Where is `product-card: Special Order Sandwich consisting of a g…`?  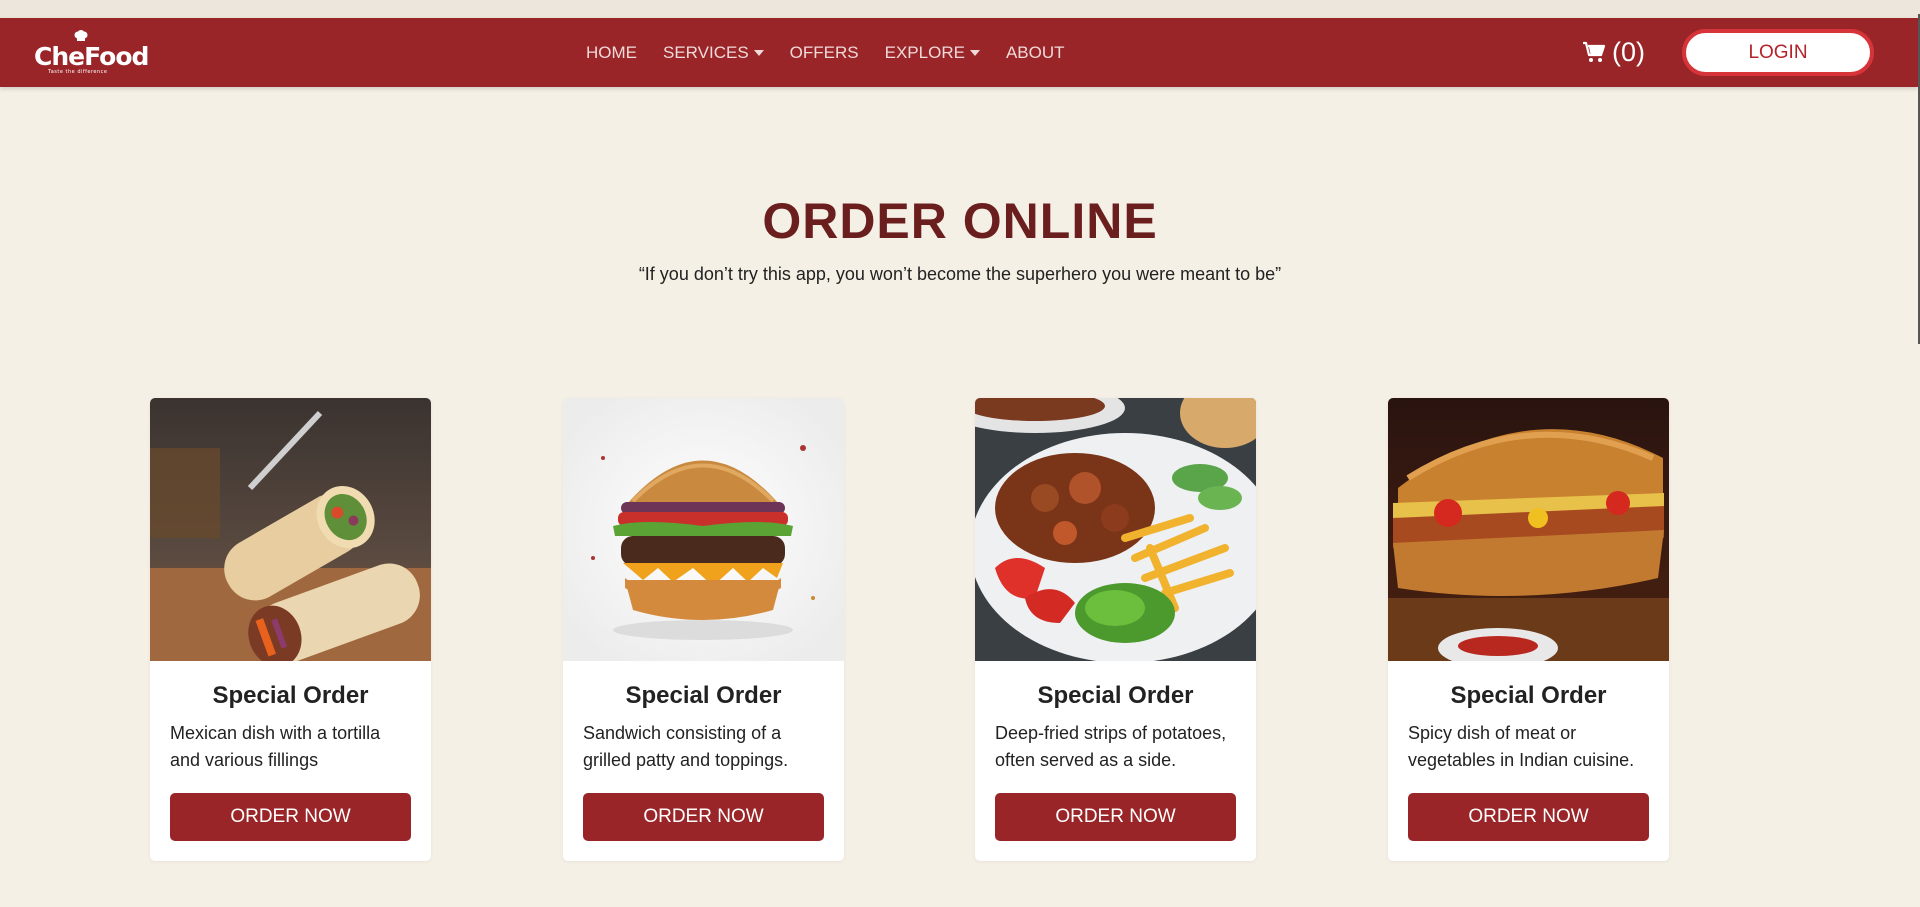 product-card: Special Order Sandwich consisting of a g… is located at coordinates (703, 629).